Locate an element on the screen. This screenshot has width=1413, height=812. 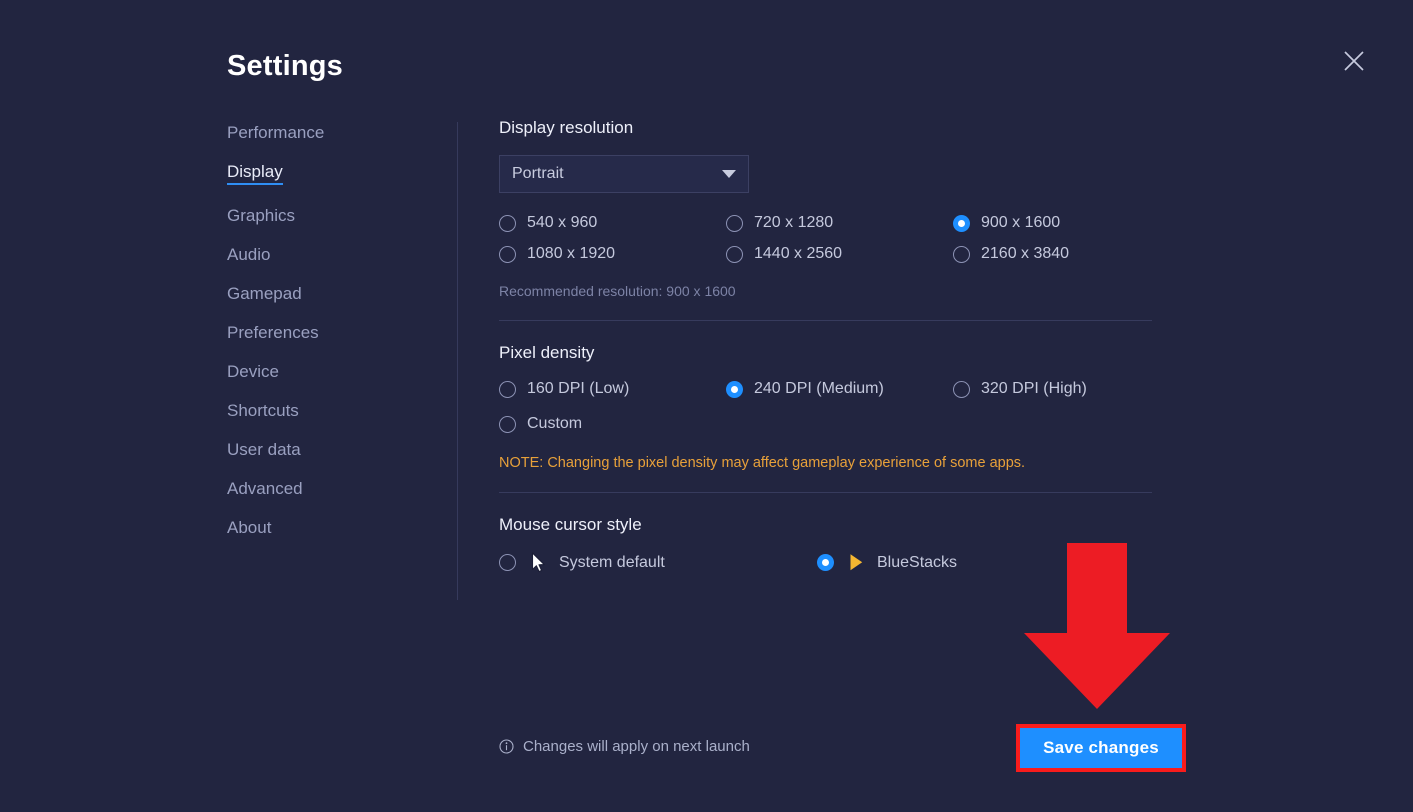
resolution-option-2160x3840: 2160 x 3840 is located at coordinates (1056, 254).